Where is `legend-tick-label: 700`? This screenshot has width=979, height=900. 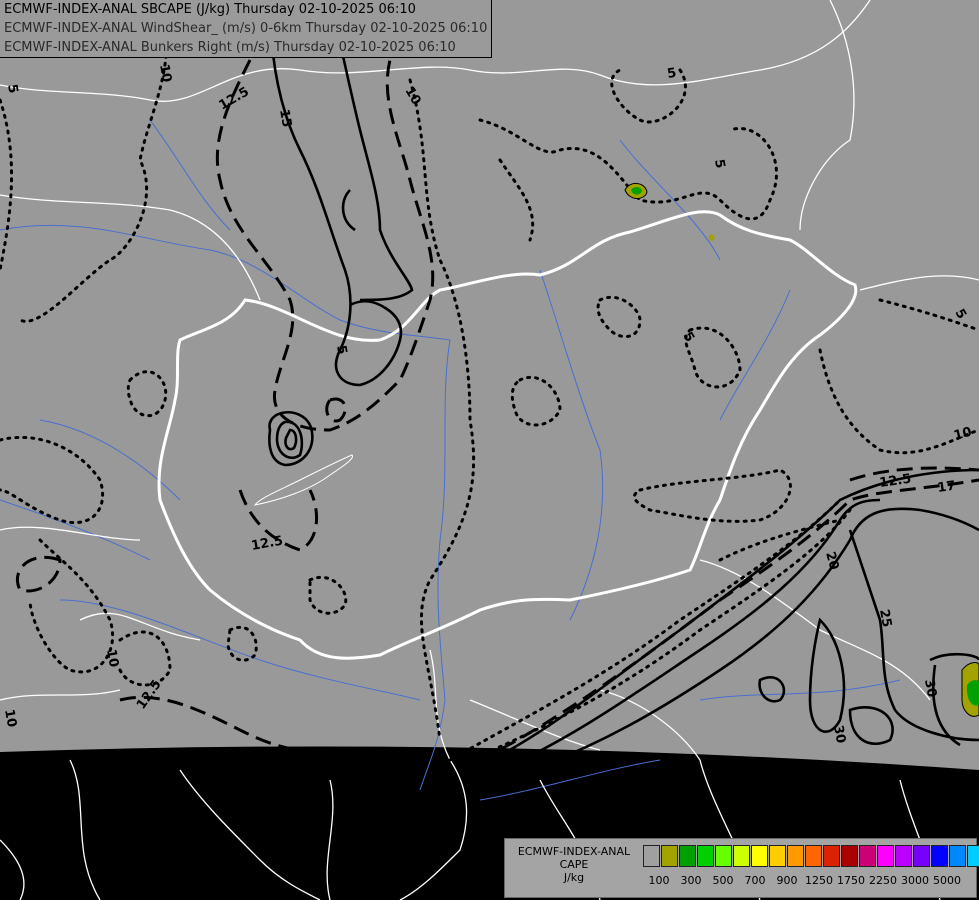 legend-tick-label: 700 is located at coordinates (755, 880).